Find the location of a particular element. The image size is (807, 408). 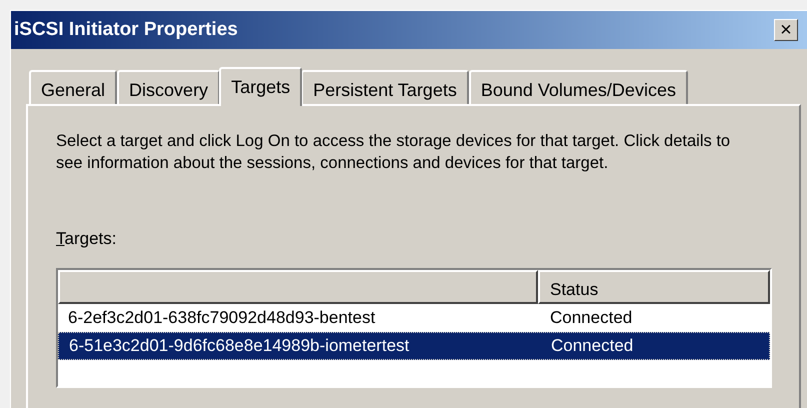

column-header: Status is located at coordinates (654, 287).